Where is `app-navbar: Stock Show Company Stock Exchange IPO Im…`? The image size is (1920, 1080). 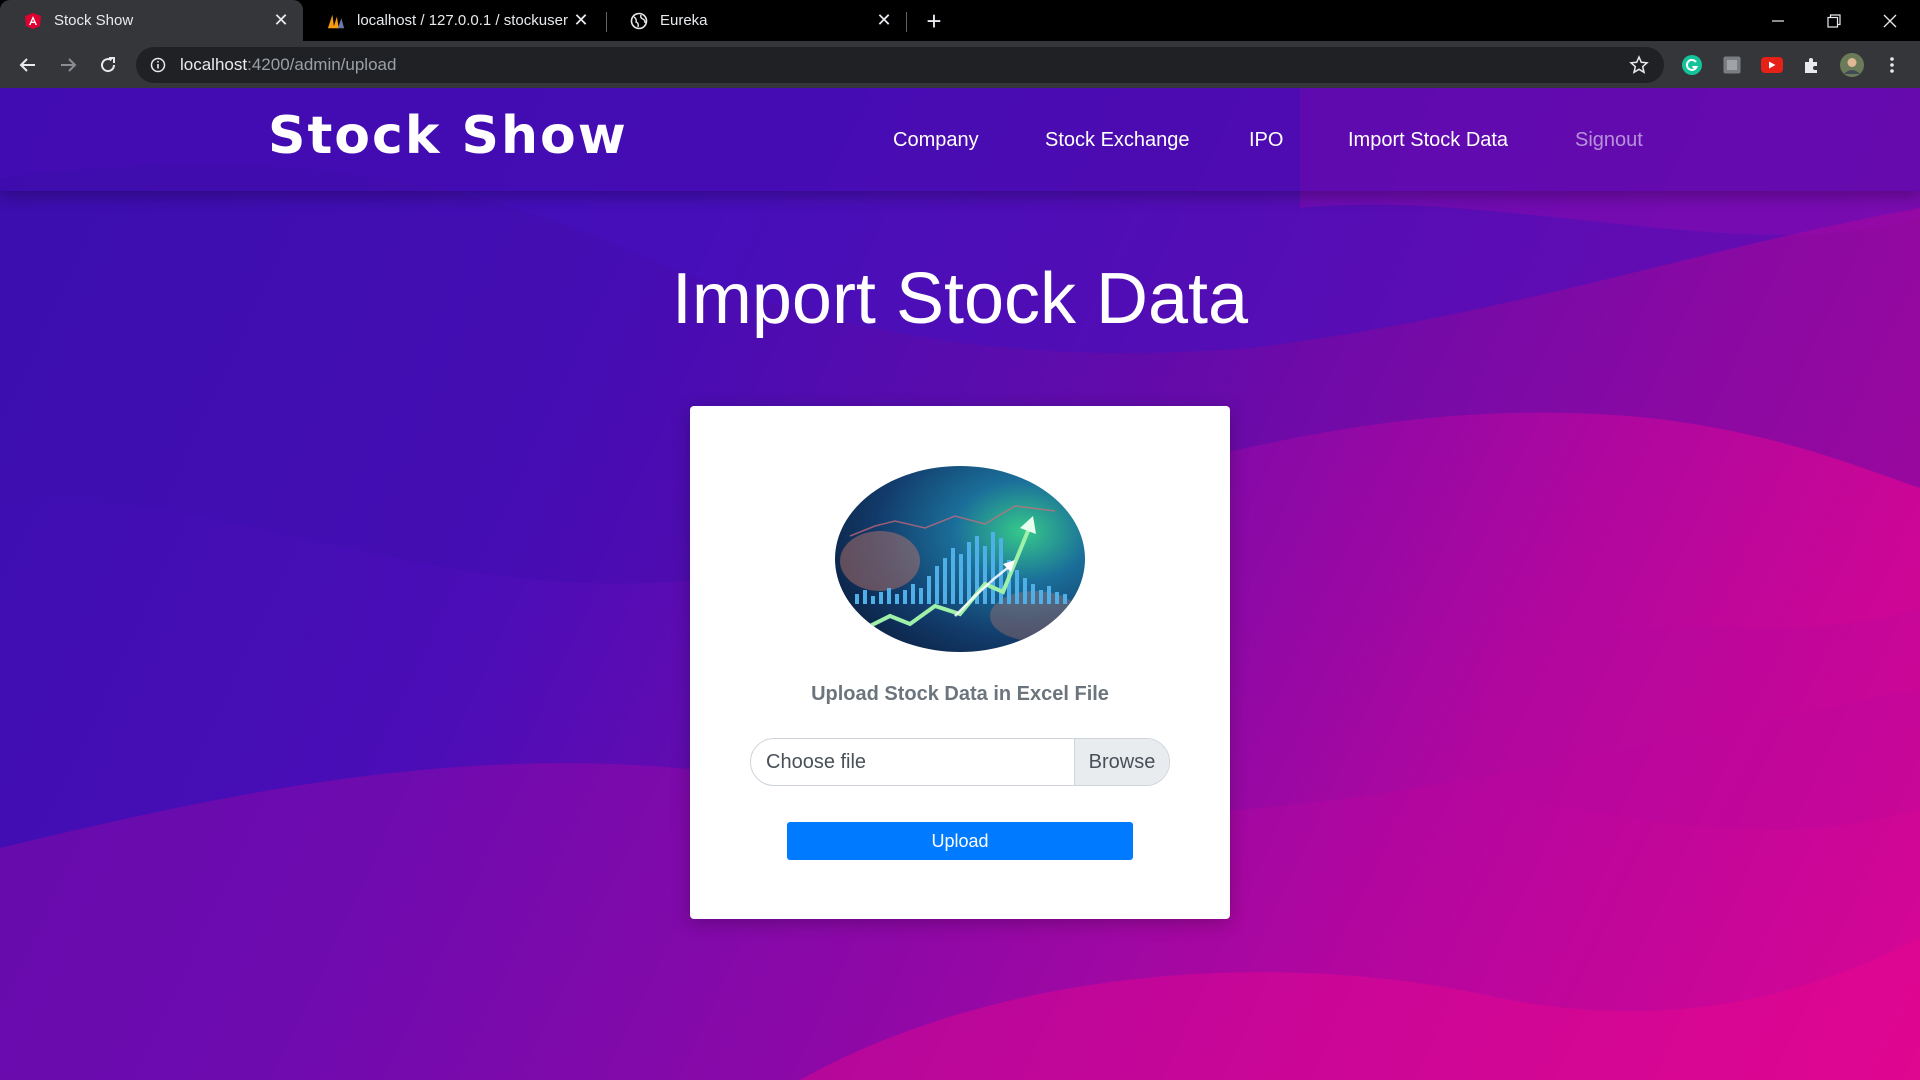 app-navbar: Stock Show Company Stock Exchange IPO Im… is located at coordinates (960, 139).